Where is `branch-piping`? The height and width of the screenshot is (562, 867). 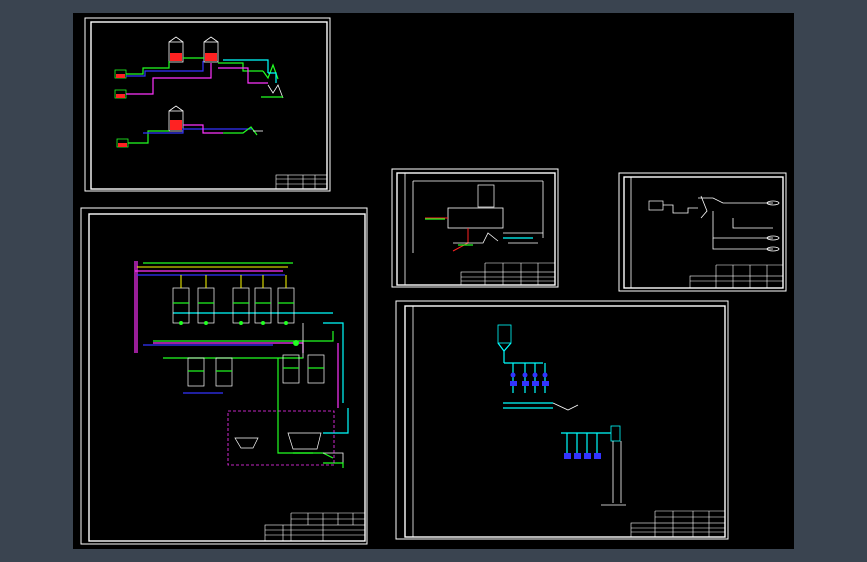
branch-piping is located at coordinates (714, 223).